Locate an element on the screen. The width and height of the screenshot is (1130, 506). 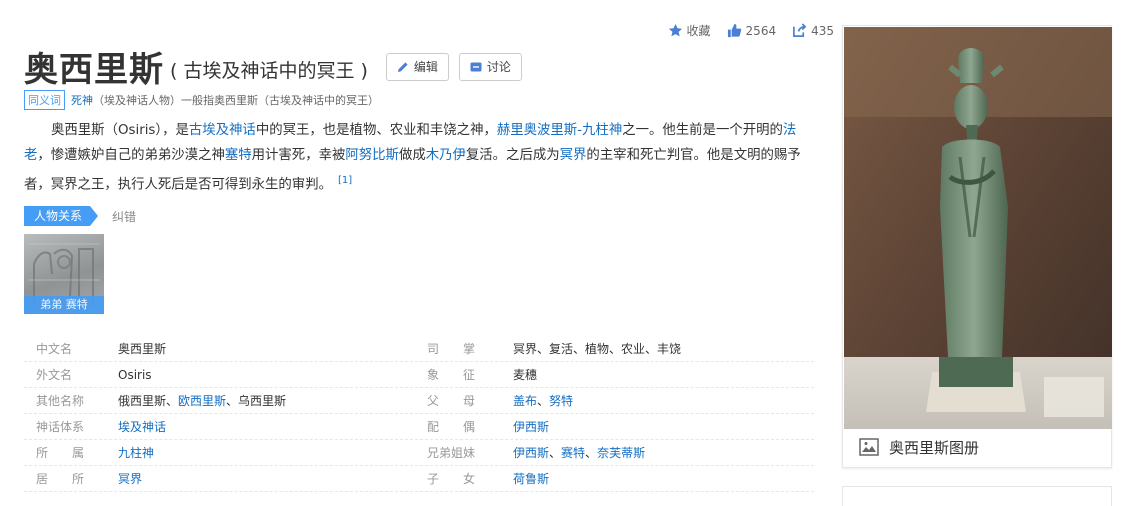
info-value-link: 九柱神 is located at coordinates (136, 453).